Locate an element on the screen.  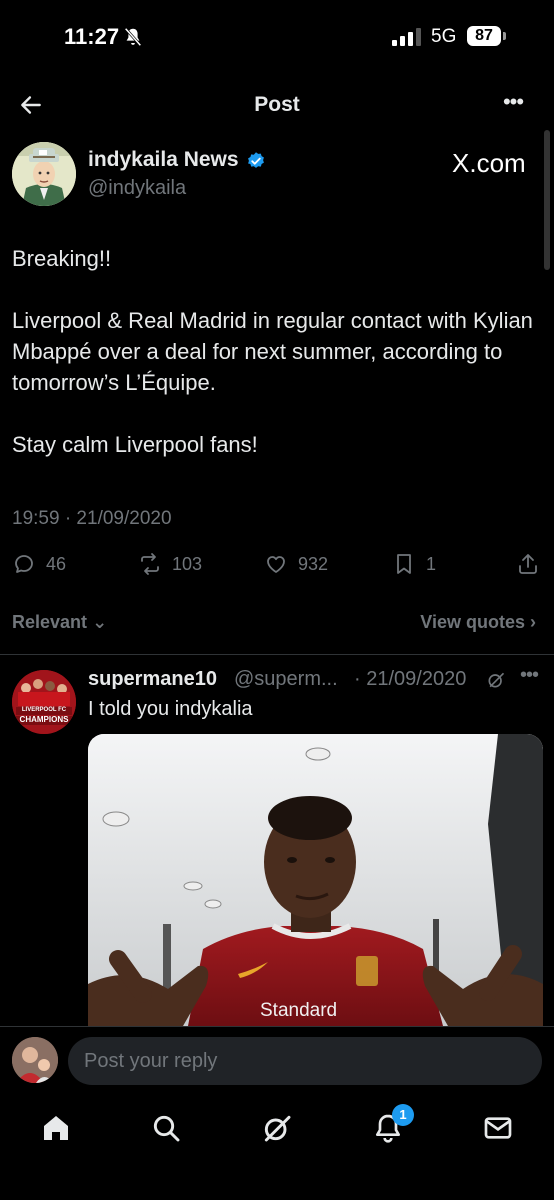
view-quotes-label: View quotes is located at coordinates (472, 622).